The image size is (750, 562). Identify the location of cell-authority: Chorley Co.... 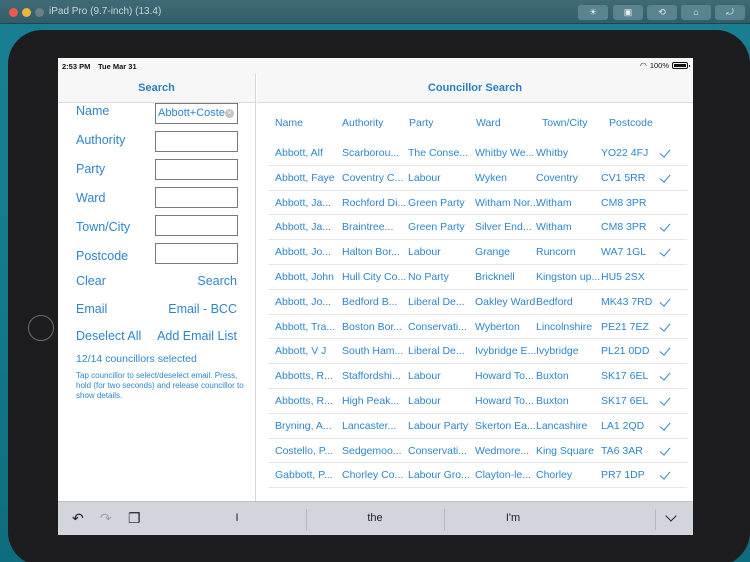
(373, 475).